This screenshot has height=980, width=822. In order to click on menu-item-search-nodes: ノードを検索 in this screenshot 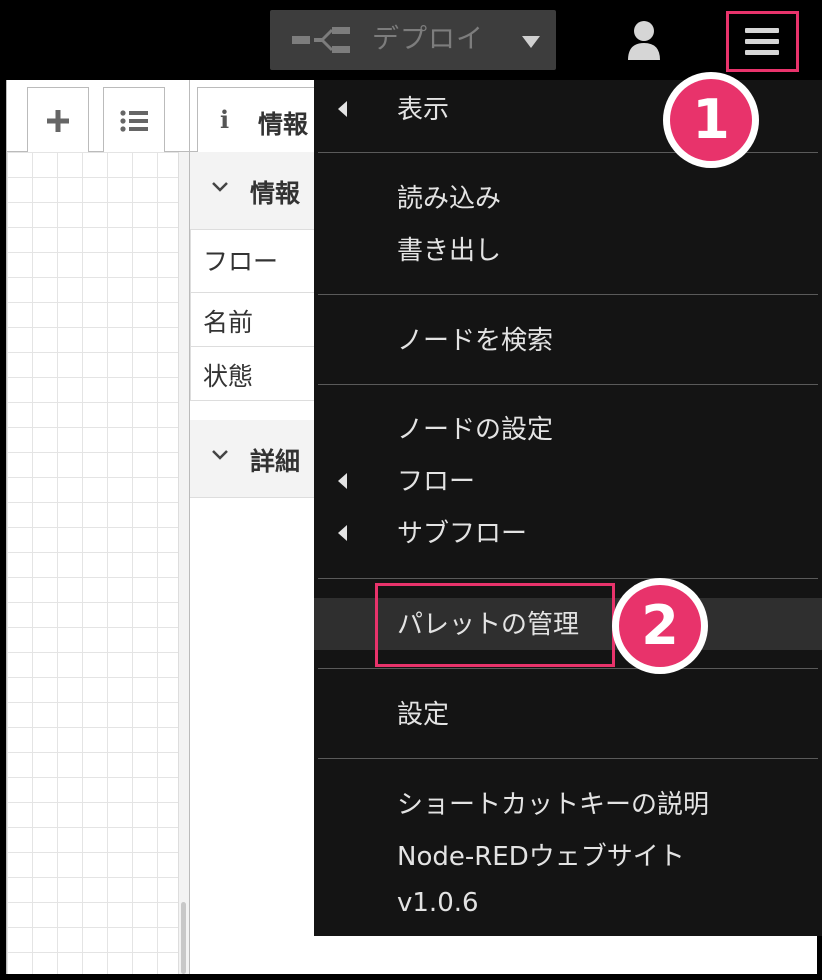, I will do `click(568, 340)`.